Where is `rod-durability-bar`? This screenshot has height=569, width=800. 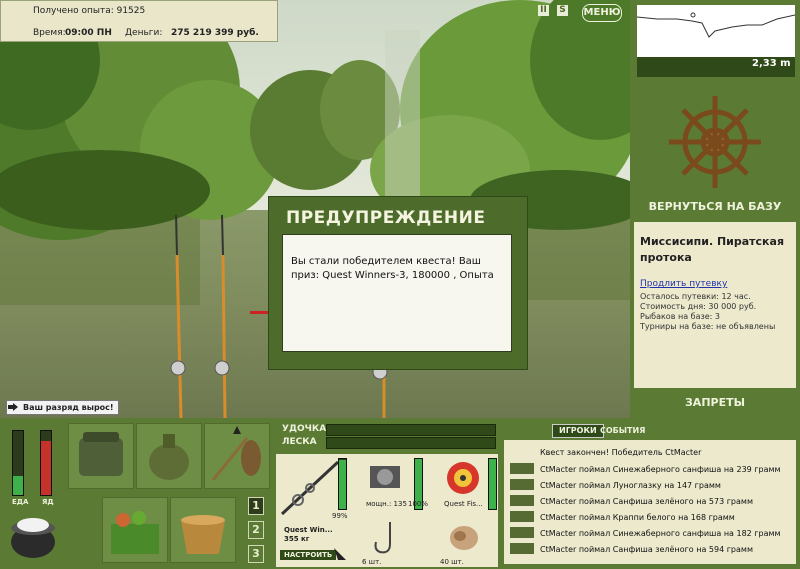 rod-durability-bar is located at coordinates (342, 484).